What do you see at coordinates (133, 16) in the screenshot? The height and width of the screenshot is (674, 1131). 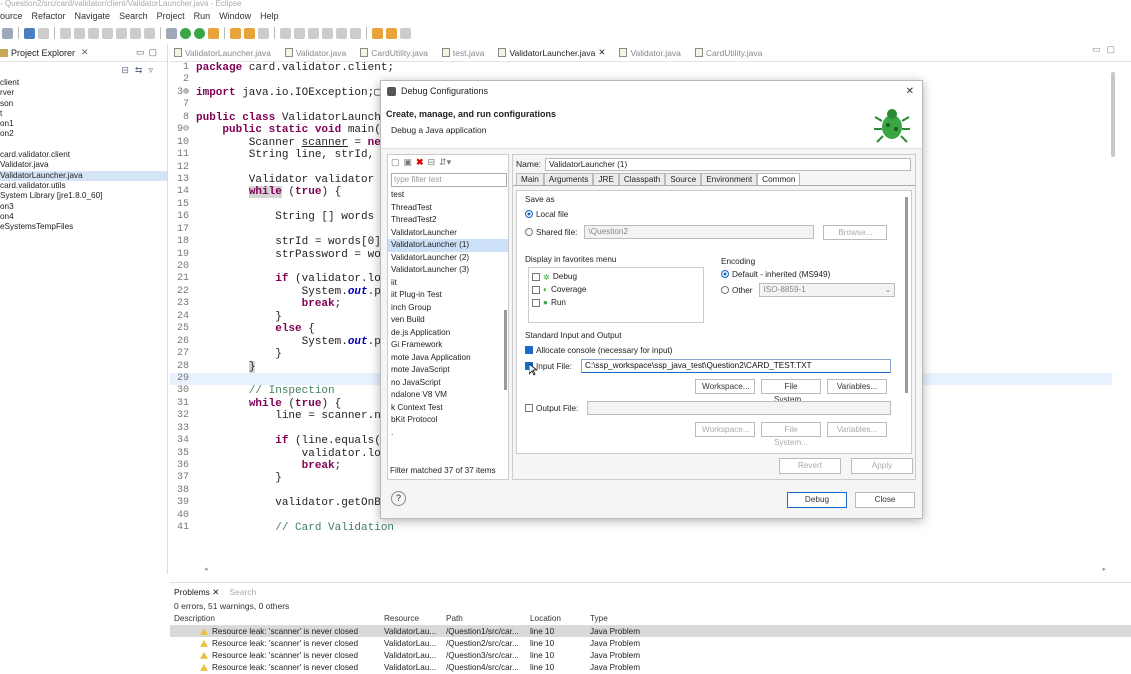 I see `menu-search: Search` at bounding box center [133, 16].